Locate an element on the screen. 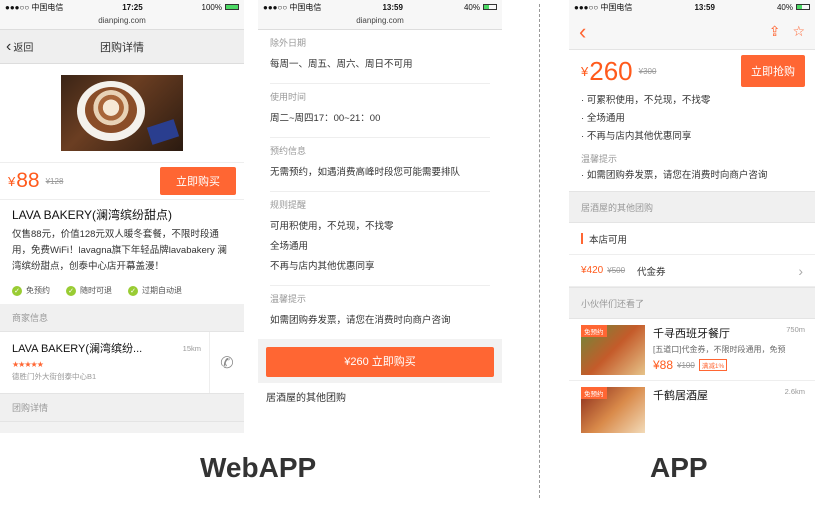 This screenshot has height=506, width=824. buy-now-button: 立即抢购 is located at coordinates (773, 71).